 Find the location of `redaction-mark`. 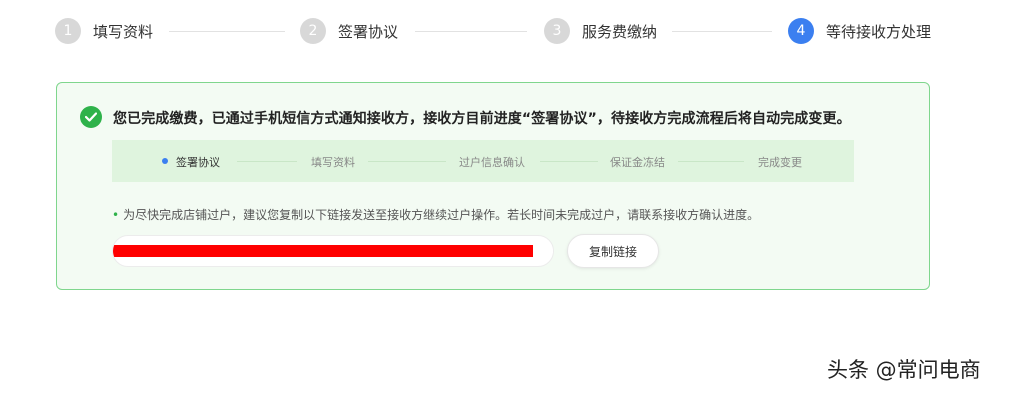

redaction-mark is located at coordinates (548, 251).